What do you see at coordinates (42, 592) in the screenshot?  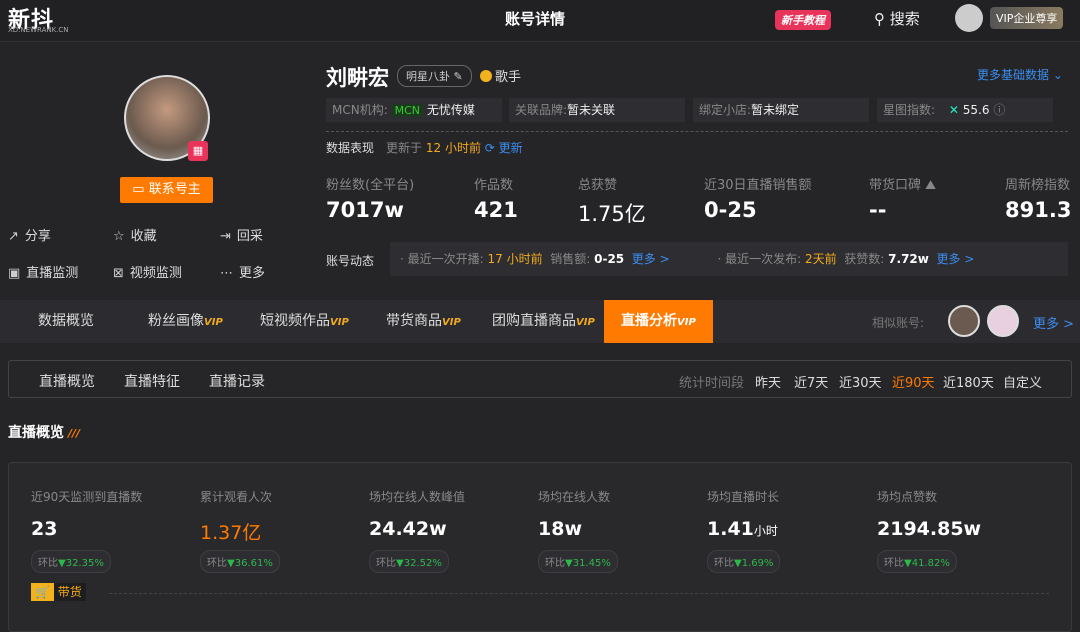 I see `cart-icon: 🛒` at bounding box center [42, 592].